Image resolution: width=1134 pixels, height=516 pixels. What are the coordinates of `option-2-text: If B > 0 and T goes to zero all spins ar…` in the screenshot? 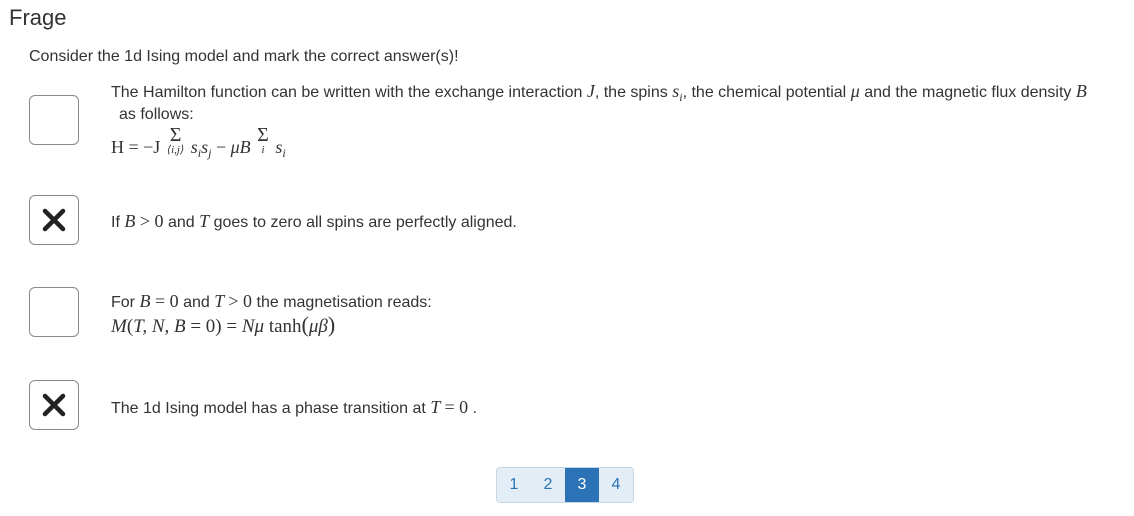 It's located at (314, 221).